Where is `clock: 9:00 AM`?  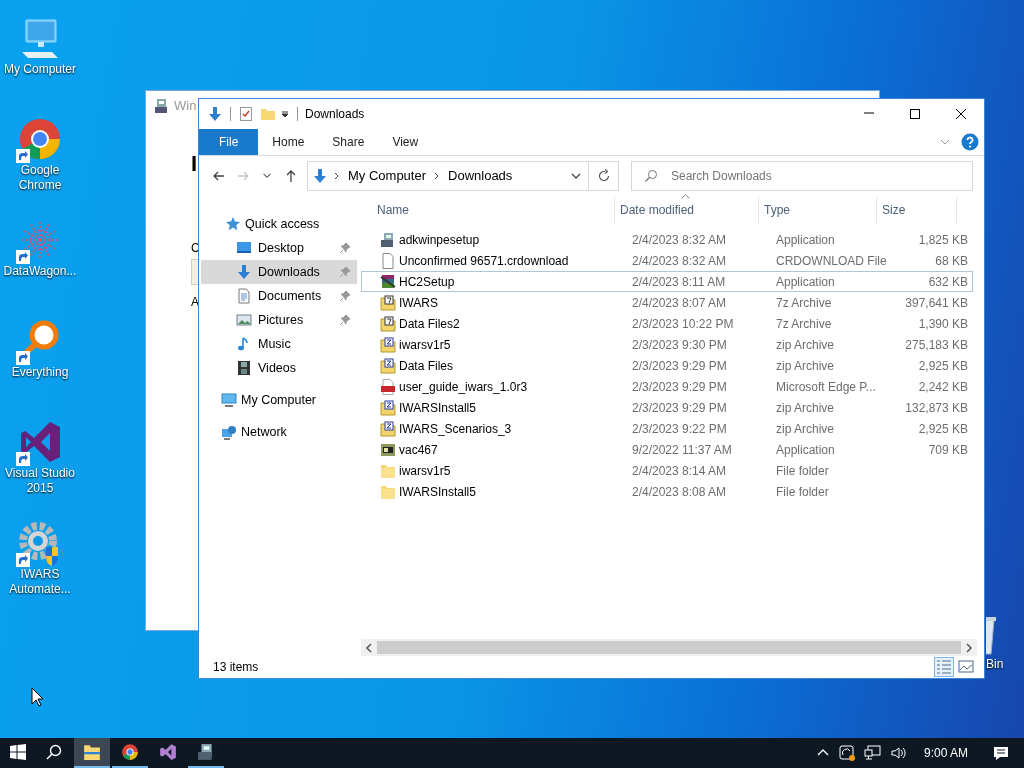
clock: 9:00 AM is located at coordinates (945, 753).